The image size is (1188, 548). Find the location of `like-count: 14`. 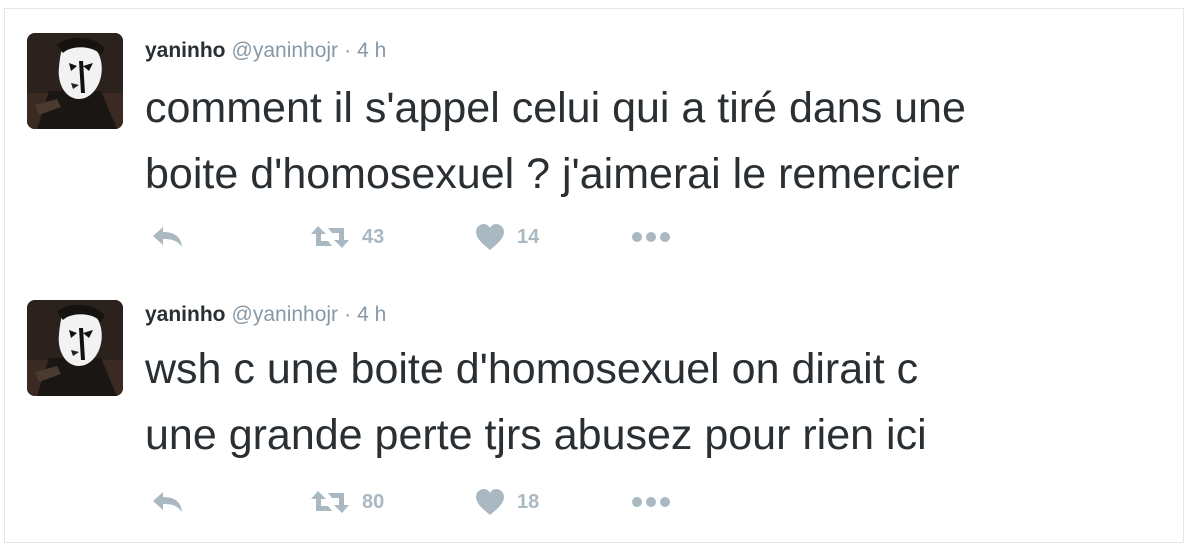

like-count: 14 is located at coordinates (528, 236).